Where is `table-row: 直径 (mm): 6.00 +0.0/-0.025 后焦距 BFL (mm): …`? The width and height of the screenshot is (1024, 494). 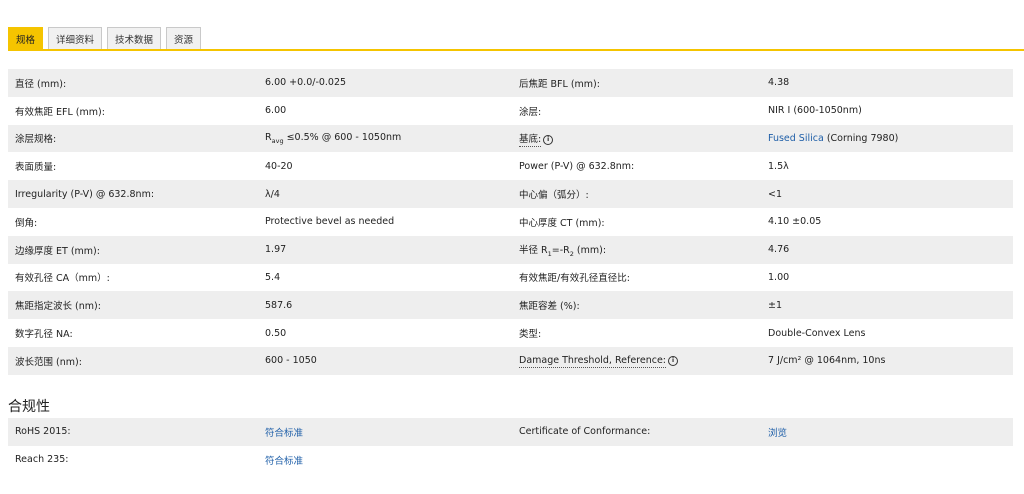 table-row: 直径 (mm): 6.00 +0.0/-0.025 后焦距 BFL (mm): … is located at coordinates (510, 83).